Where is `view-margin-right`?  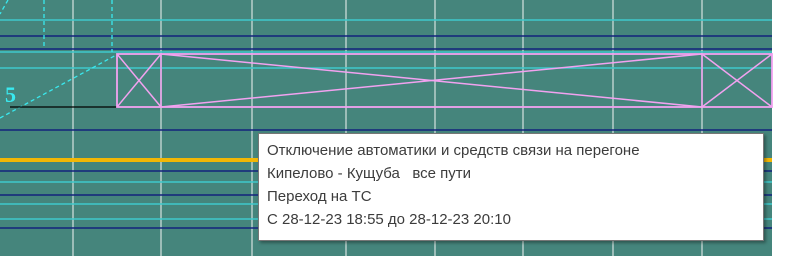
view-margin-right is located at coordinates (779, 135).